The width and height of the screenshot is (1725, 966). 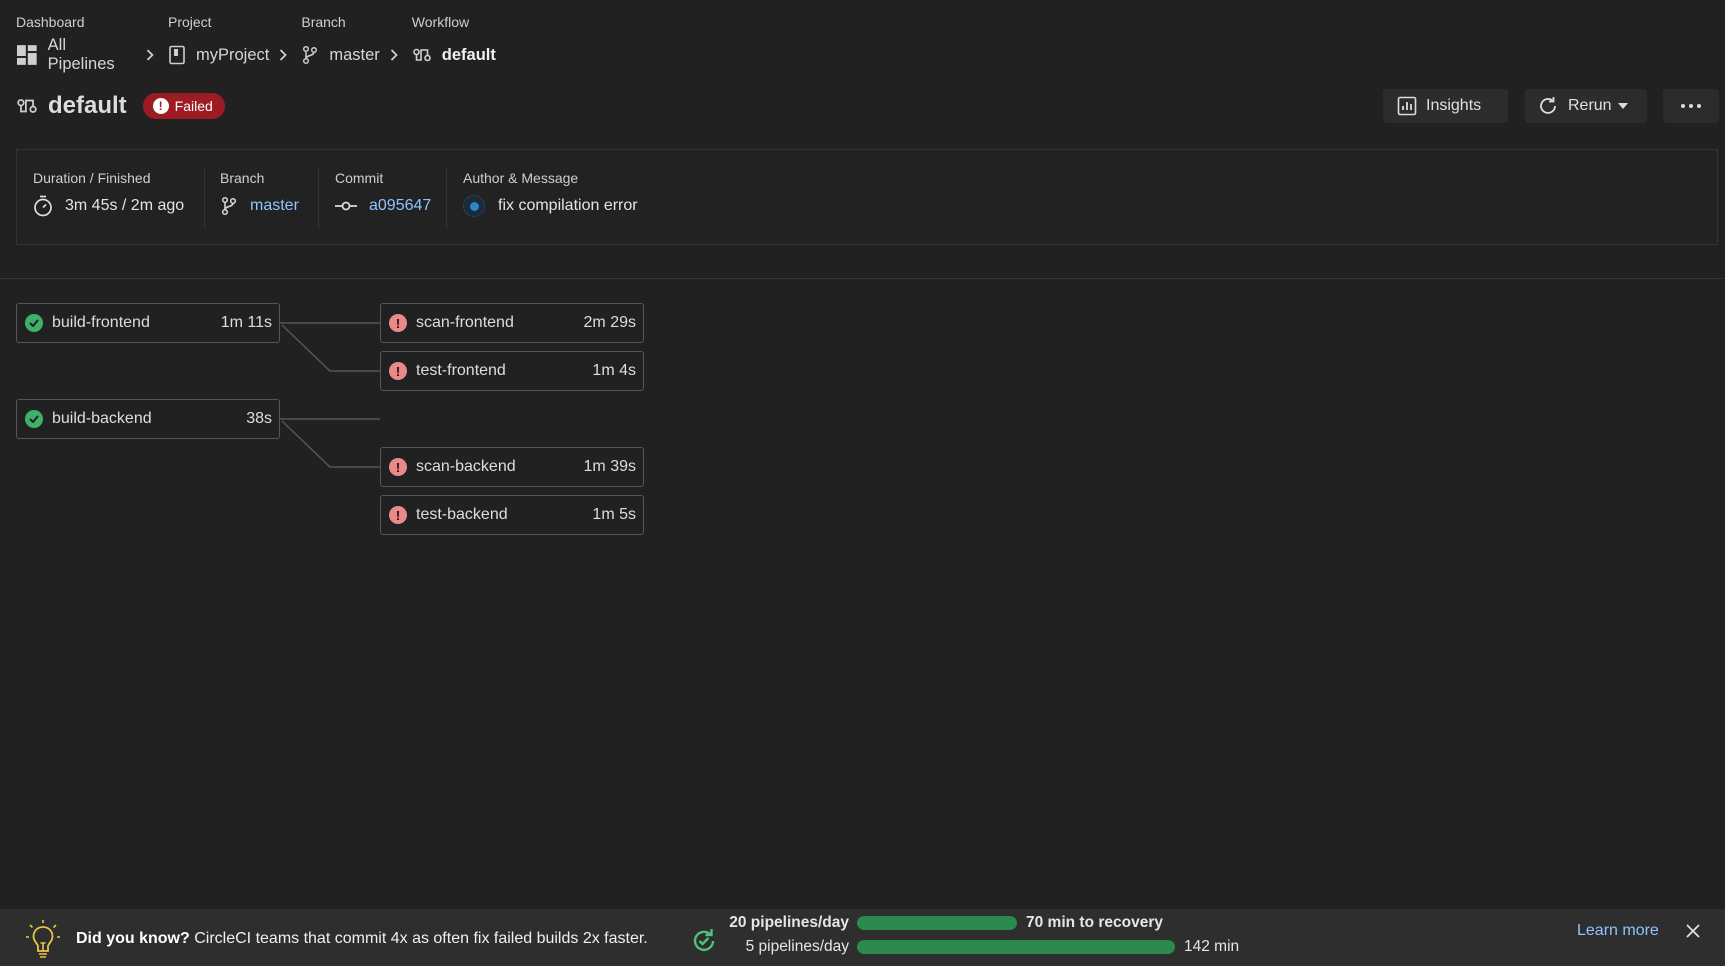 I want to click on job-scan-backend: ! scan-backend 1m 39s, so click(x=512, y=467).